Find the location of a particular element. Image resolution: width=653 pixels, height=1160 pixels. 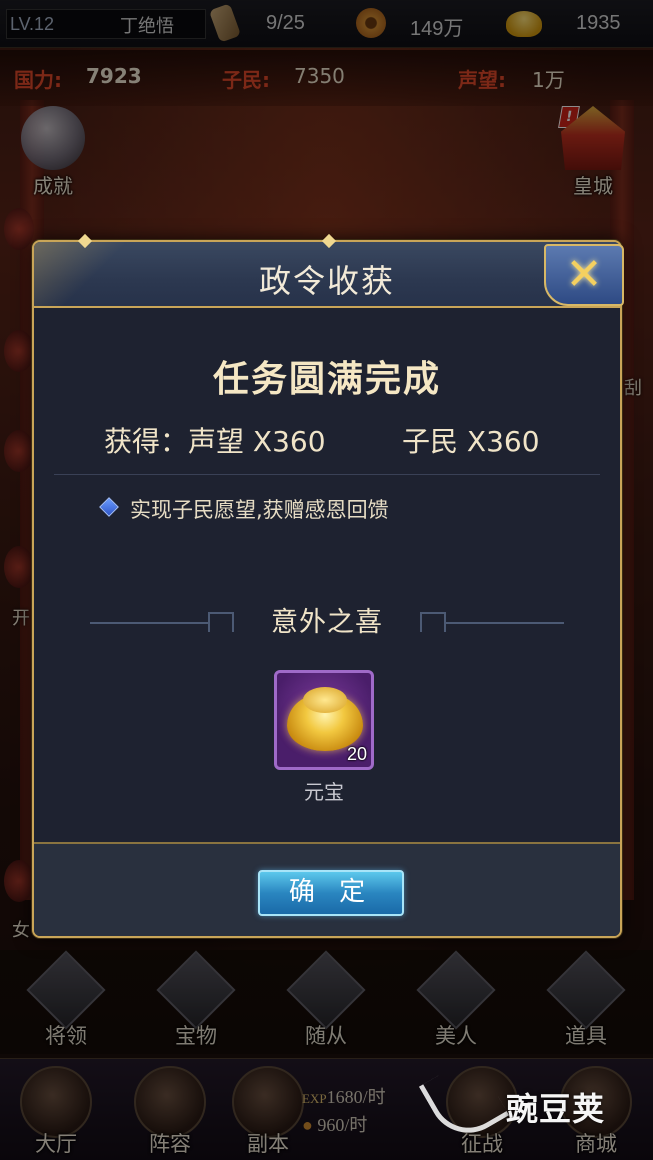

item-count: 20 is located at coordinates (356, 754).